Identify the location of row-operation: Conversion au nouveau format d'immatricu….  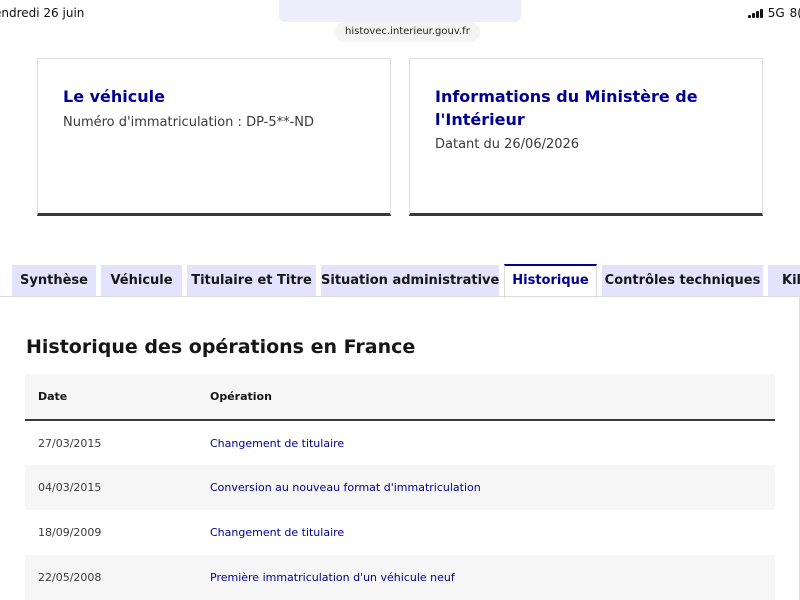
(486, 487).